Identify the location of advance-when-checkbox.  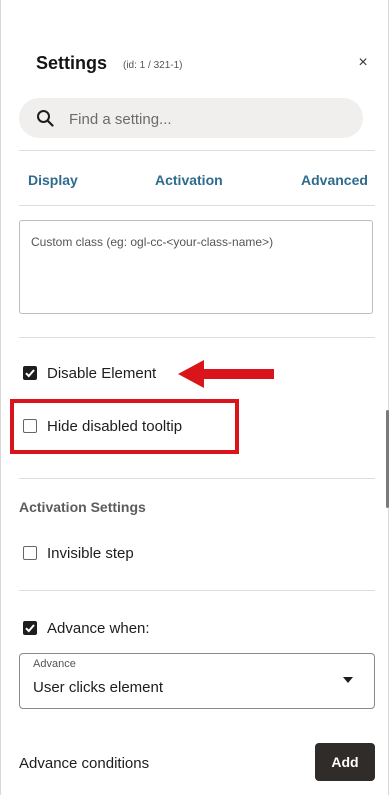
(30, 628).